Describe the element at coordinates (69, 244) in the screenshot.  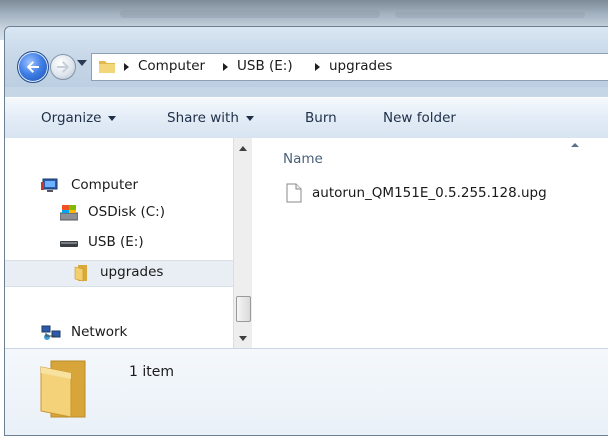
I see `usb-drive-icon` at that location.